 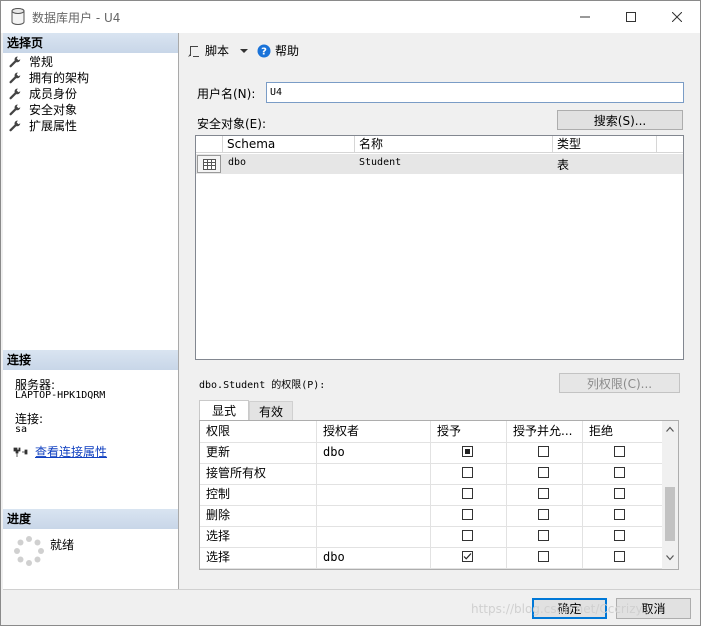 I want to click on server-value: LAPTOP-HPK1DQRM, so click(x=60, y=395).